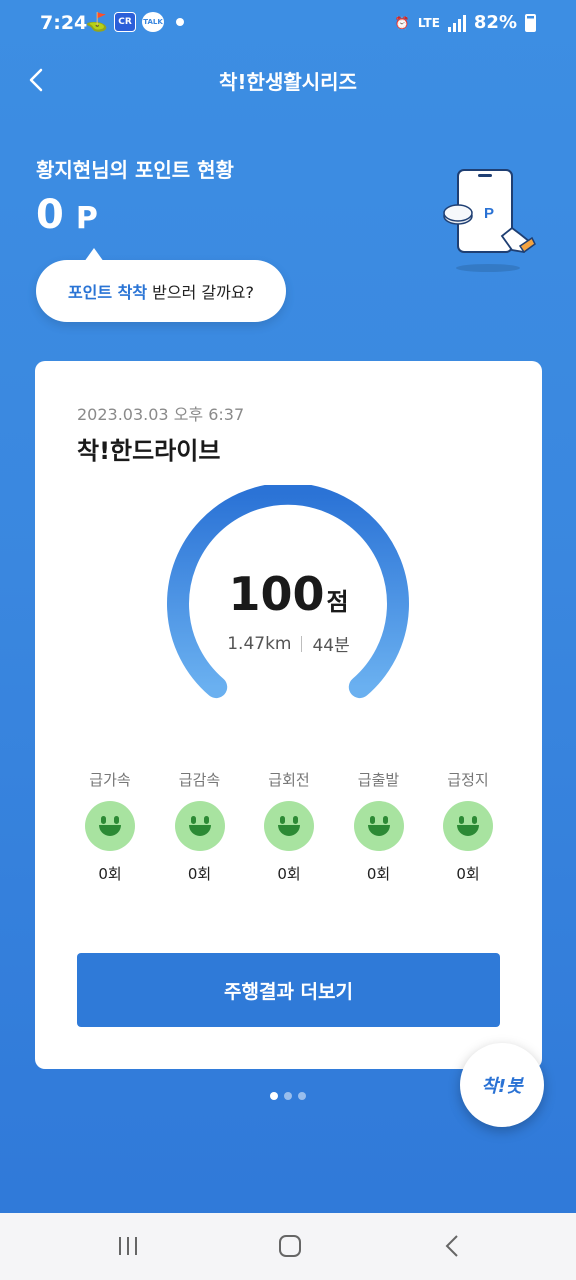  I want to click on back-icon, so click(451, 1246).